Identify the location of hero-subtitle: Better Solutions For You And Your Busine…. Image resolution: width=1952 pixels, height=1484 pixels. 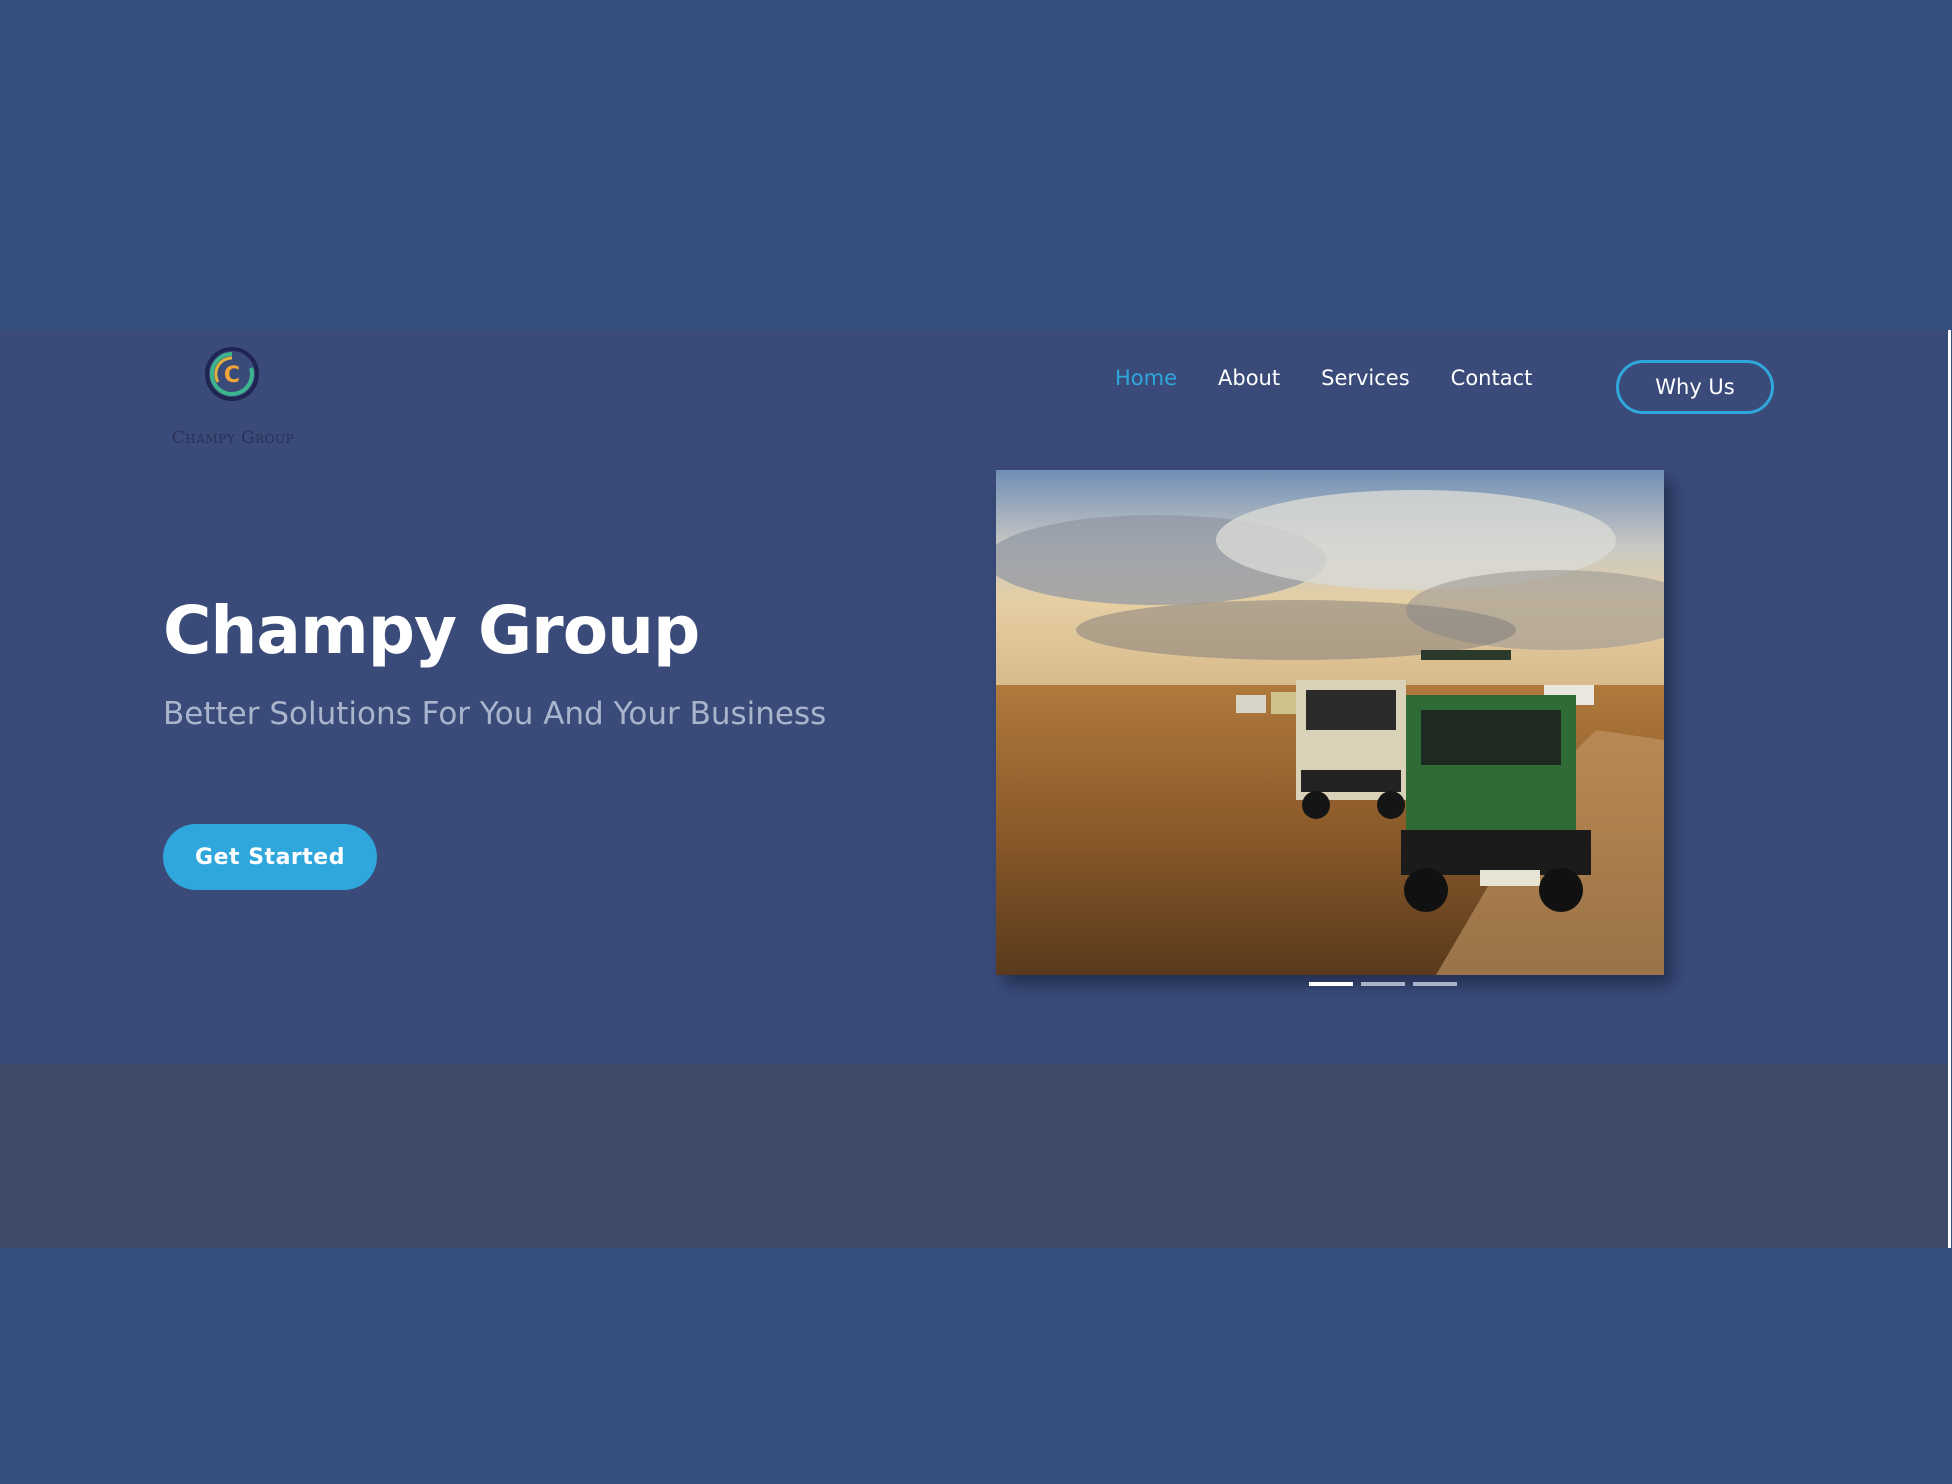
(495, 714).